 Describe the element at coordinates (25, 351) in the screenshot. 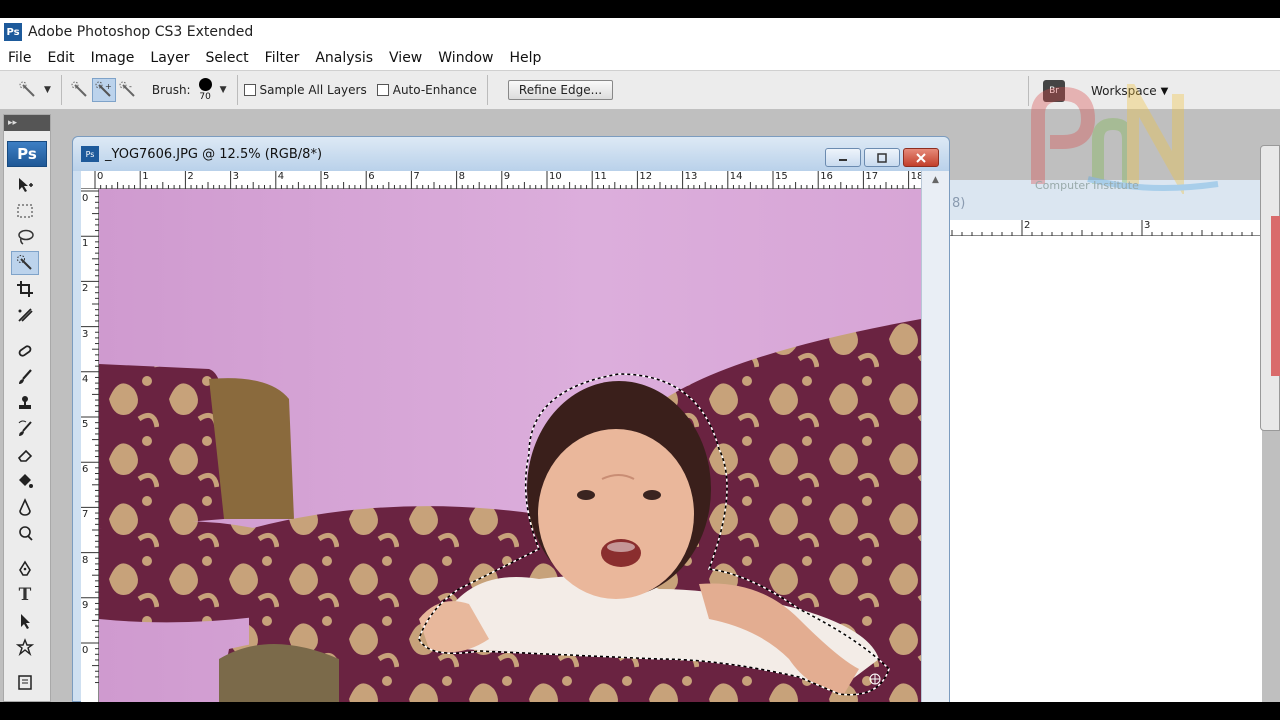

I see `healing-brush-tool-icon` at that location.